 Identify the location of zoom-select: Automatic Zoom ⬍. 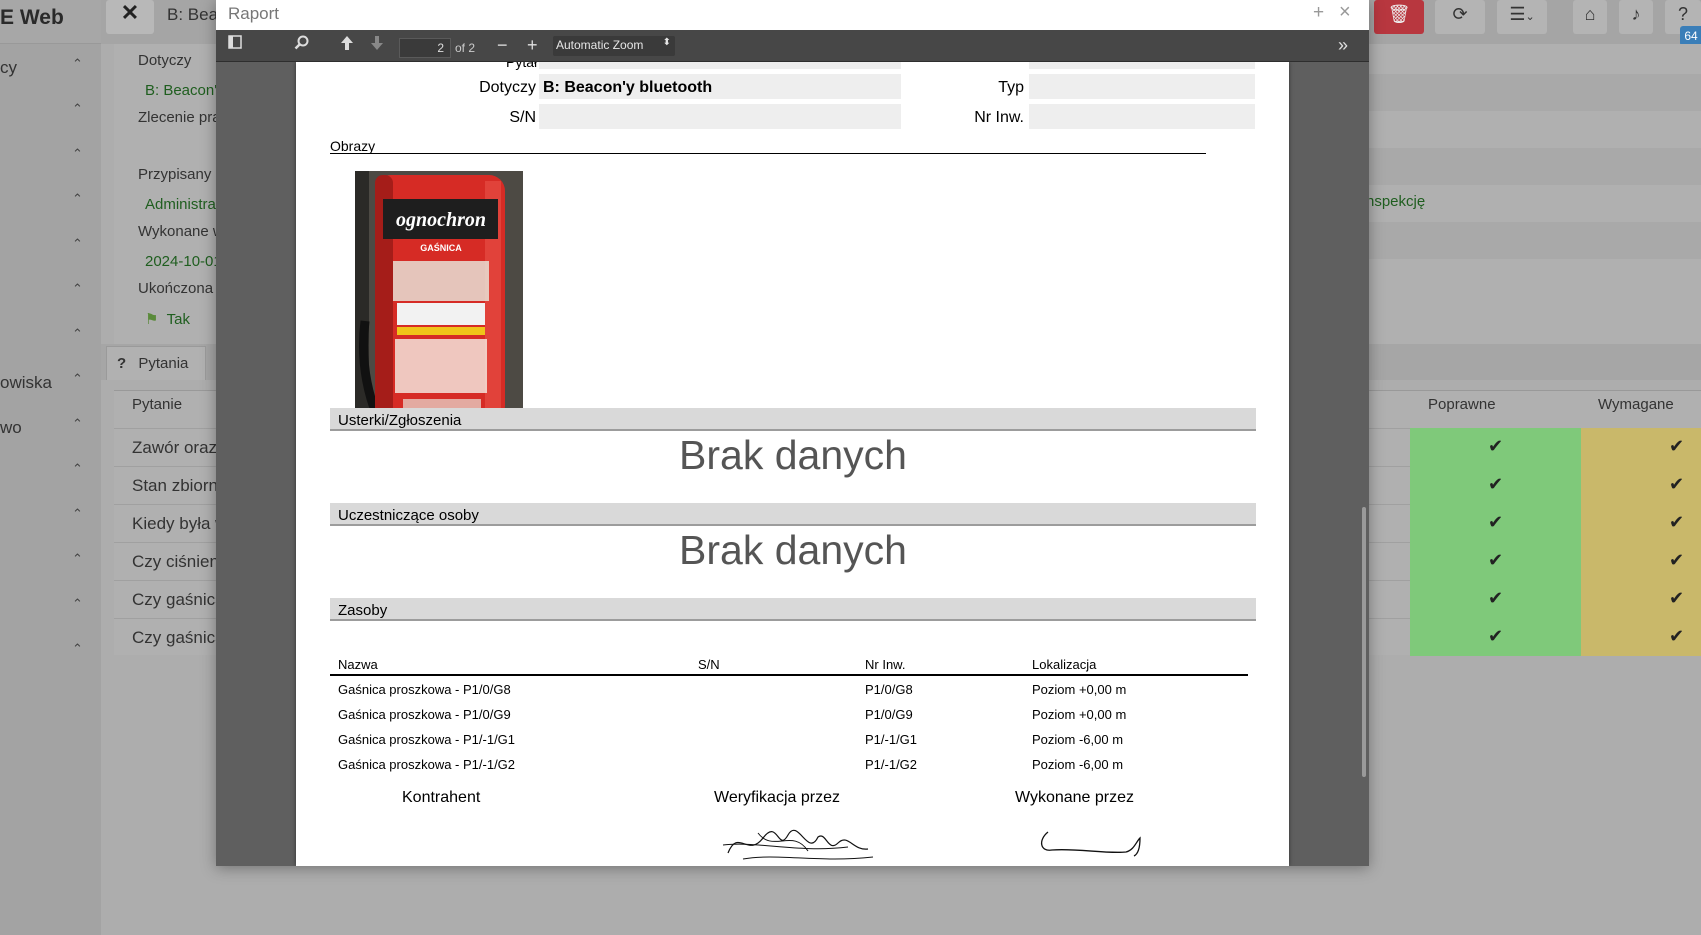
(614, 46).